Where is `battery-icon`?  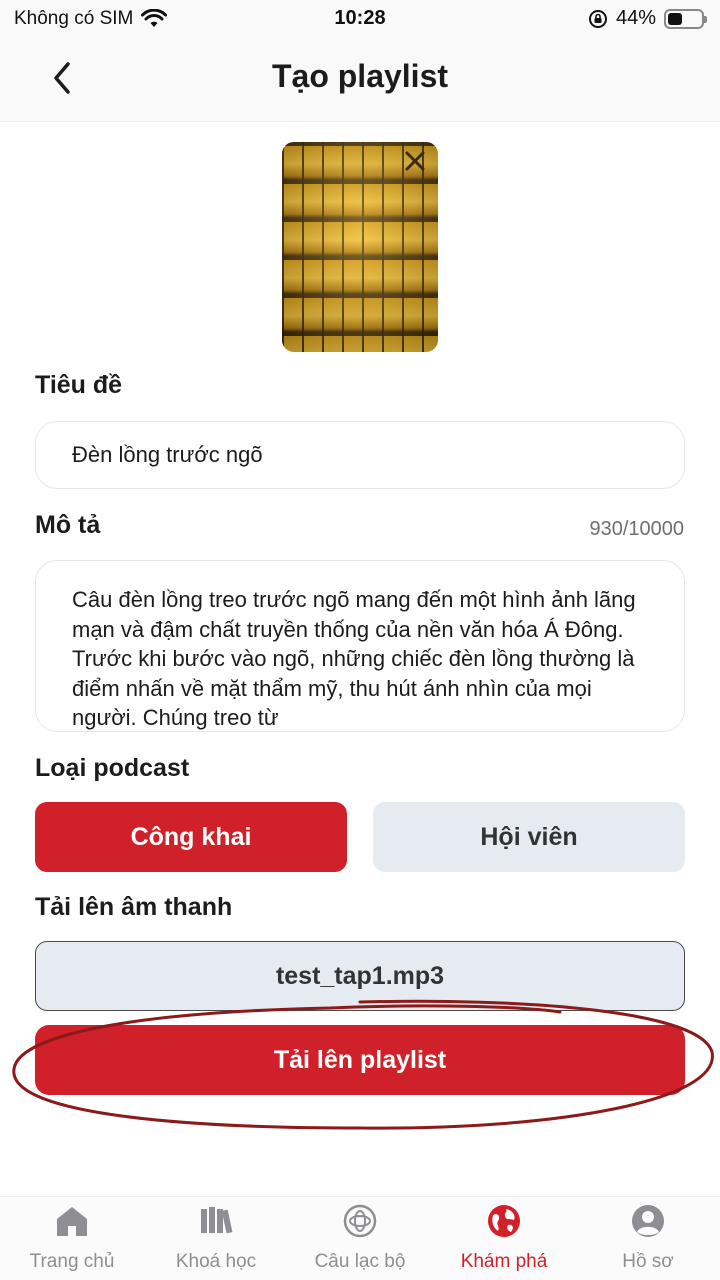 battery-icon is located at coordinates (685, 18).